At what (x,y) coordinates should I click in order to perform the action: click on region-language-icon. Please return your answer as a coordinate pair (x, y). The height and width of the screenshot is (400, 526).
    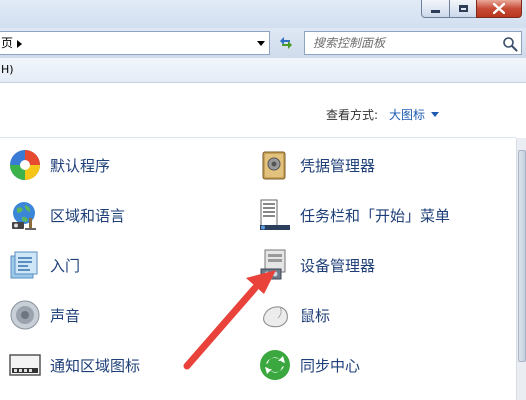
    Looking at the image, I should click on (24, 216).